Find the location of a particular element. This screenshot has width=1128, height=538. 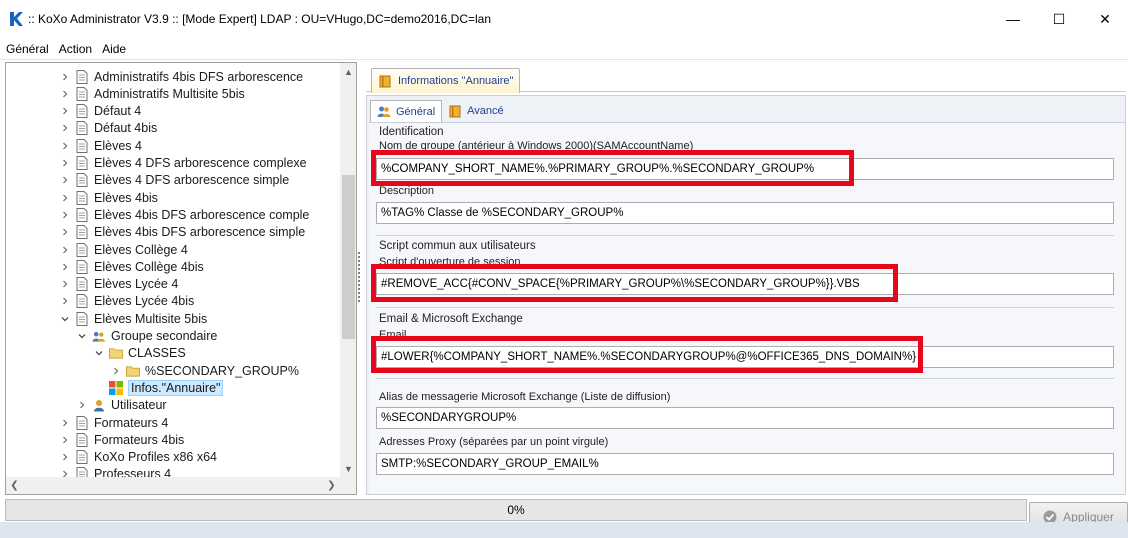

tree-item-label: Défaut 4bis is located at coordinates (126, 128).